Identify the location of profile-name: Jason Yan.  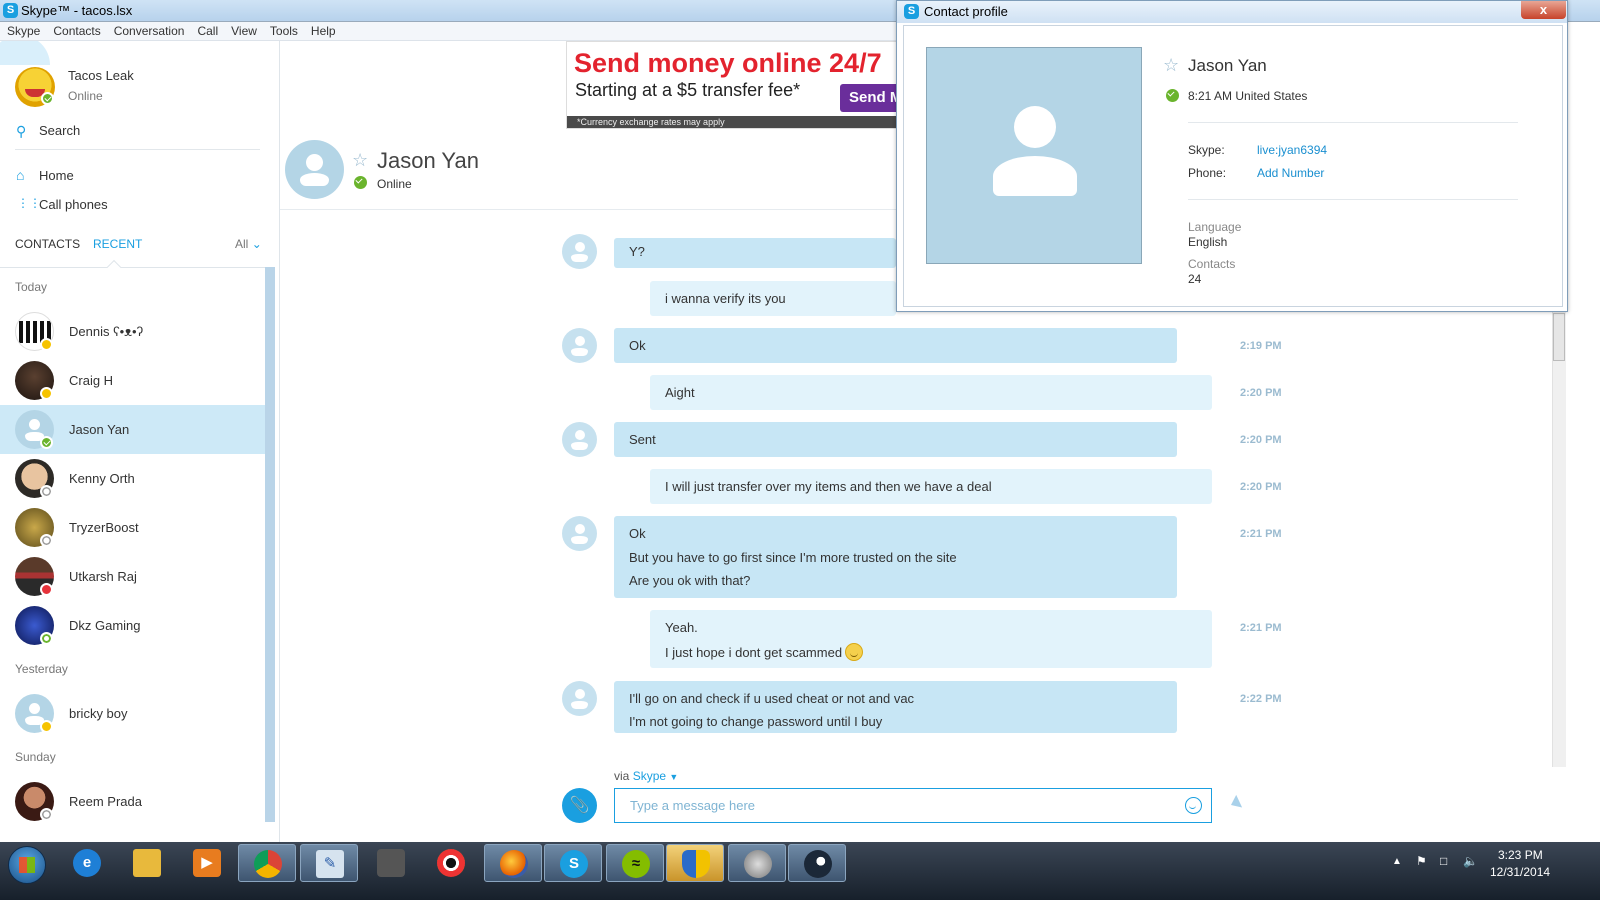
(1227, 65).